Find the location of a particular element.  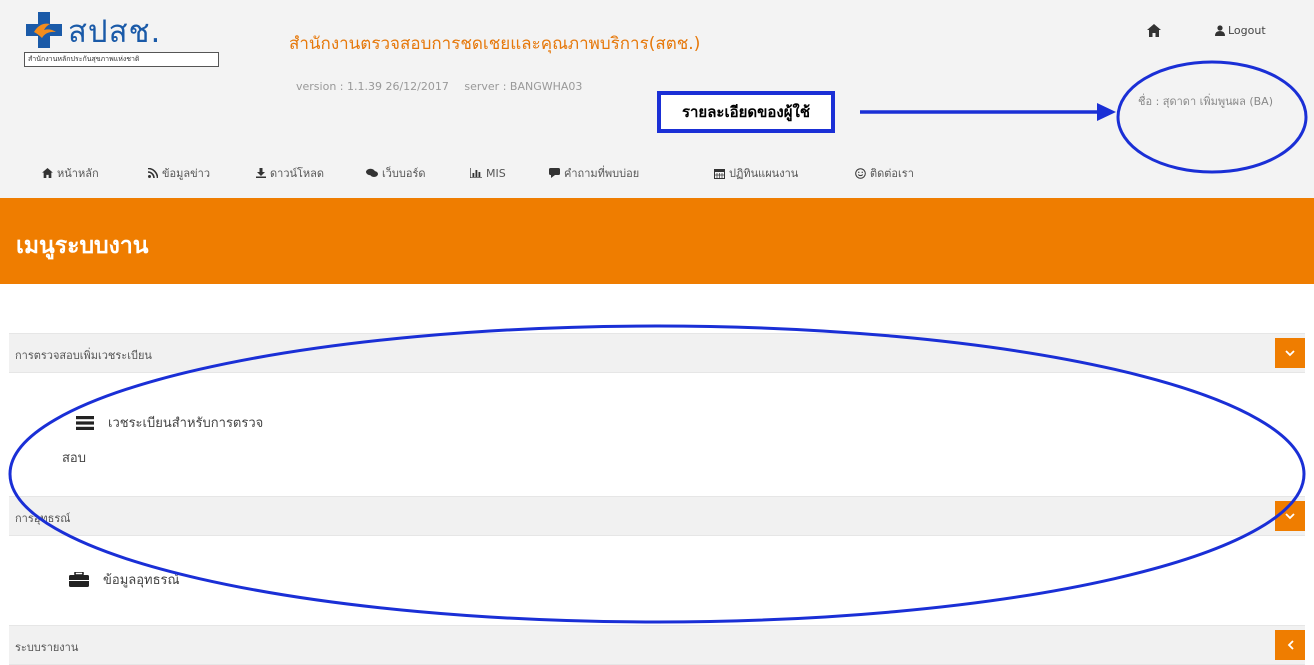

user-name: ชื่อ : สุดาดา เพิ่มพูนผล (BA) is located at coordinates (1205, 101).